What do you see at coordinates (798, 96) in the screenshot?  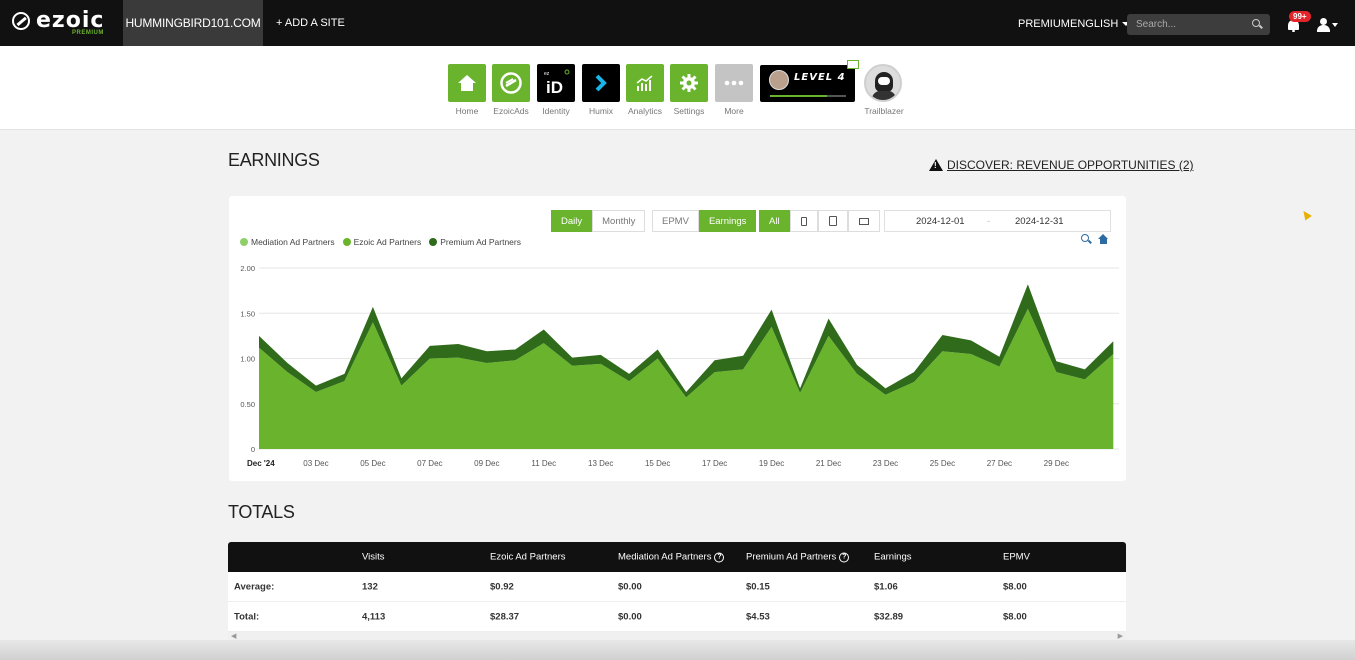 I see `level-progress-fill` at bounding box center [798, 96].